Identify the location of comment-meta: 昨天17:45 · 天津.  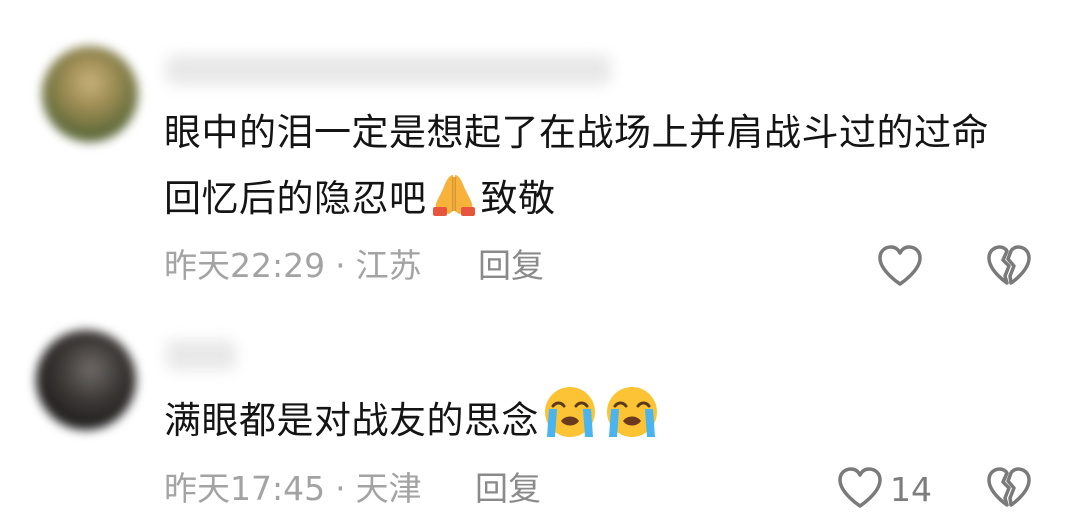
(293, 489).